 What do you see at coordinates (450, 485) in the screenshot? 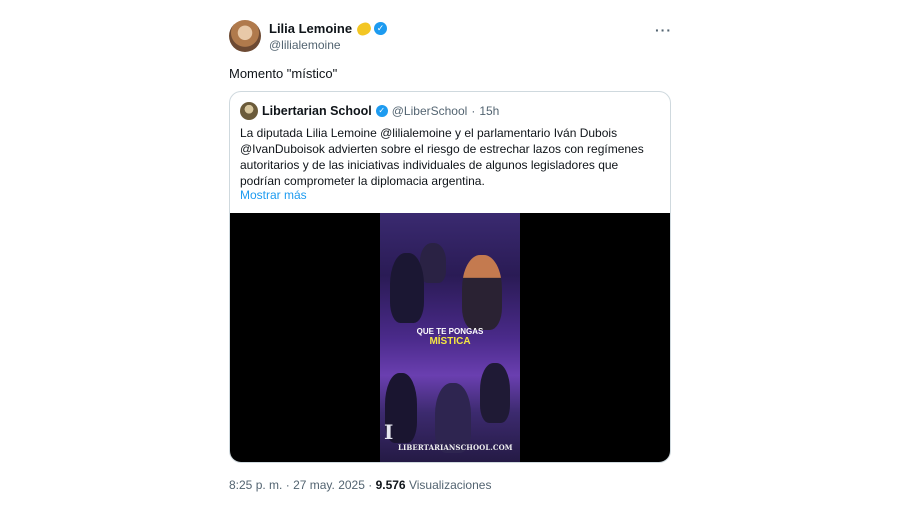
I see `views-label: Visualizaciones` at bounding box center [450, 485].